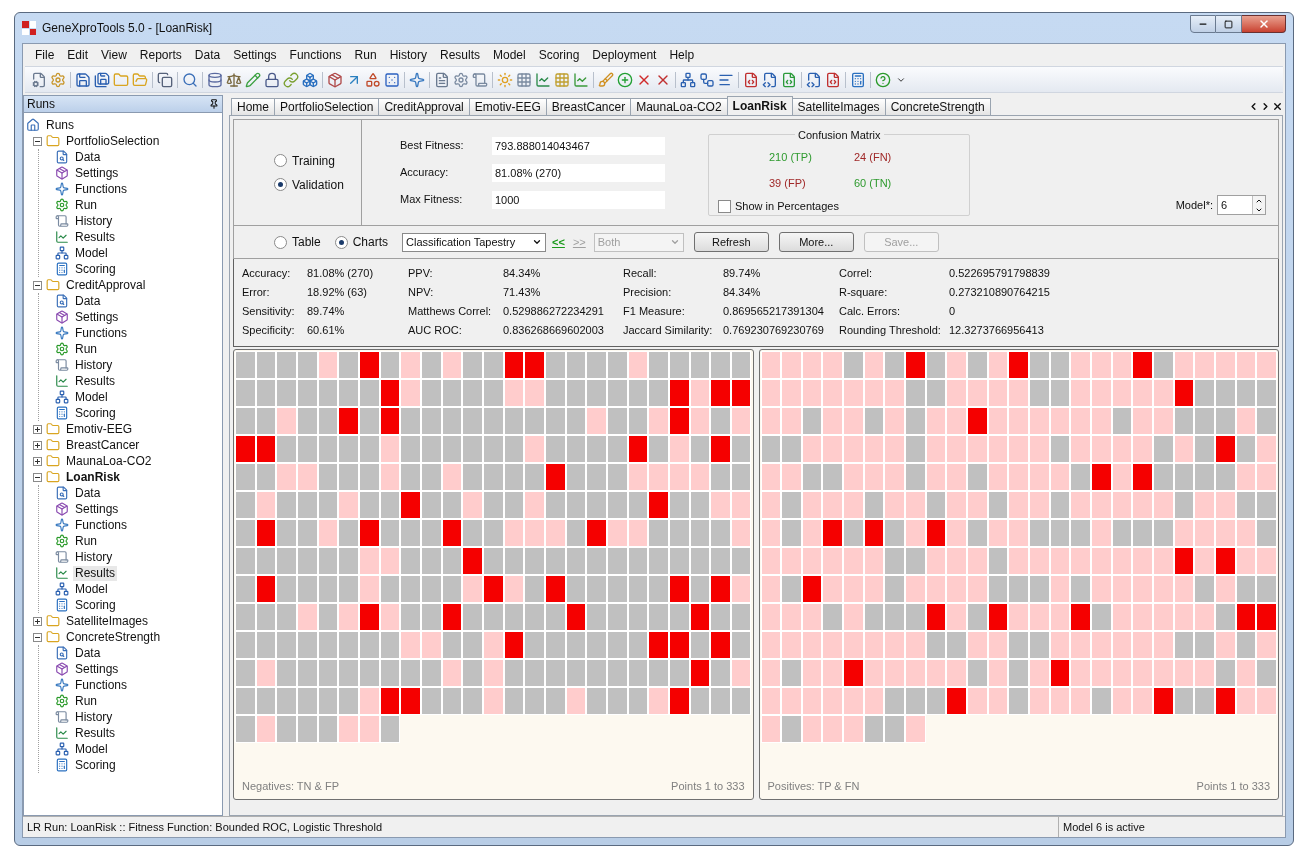 The image size is (1309, 860). Describe the element at coordinates (315, 55) in the screenshot. I see `menu-item: Functions` at that location.